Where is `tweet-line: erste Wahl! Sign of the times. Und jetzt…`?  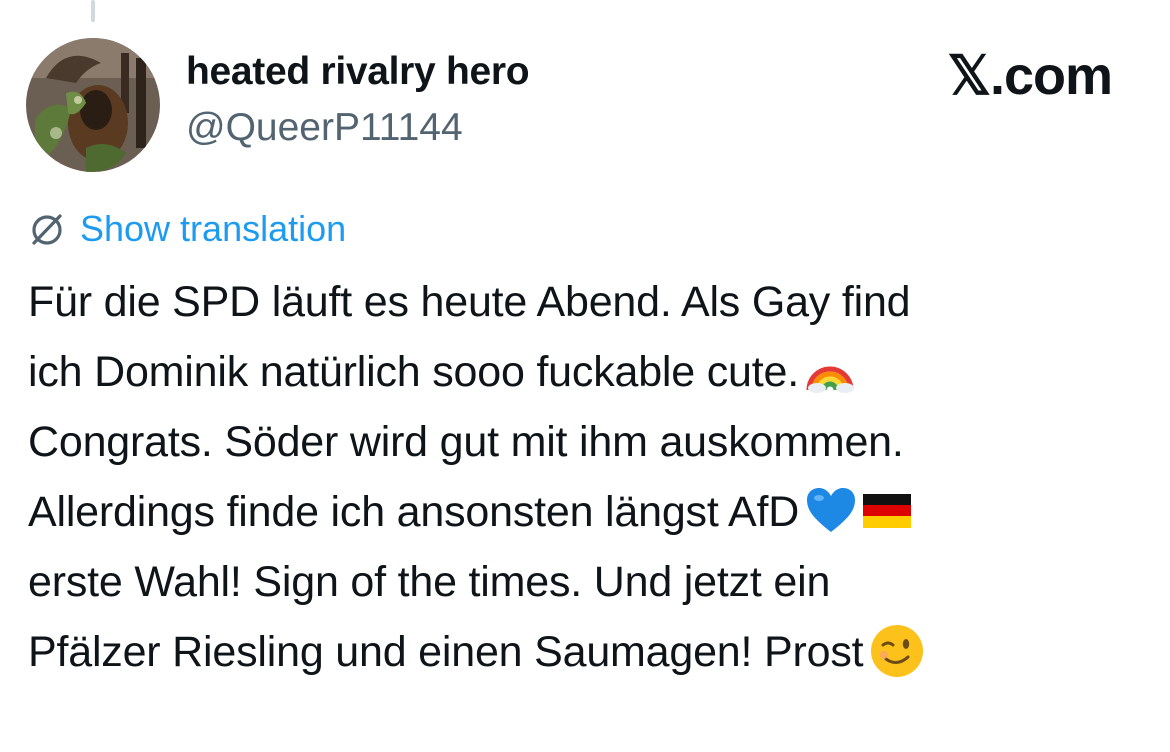 tweet-line: erste Wahl! Sign of the times. Und jetzt… is located at coordinates (588, 582).